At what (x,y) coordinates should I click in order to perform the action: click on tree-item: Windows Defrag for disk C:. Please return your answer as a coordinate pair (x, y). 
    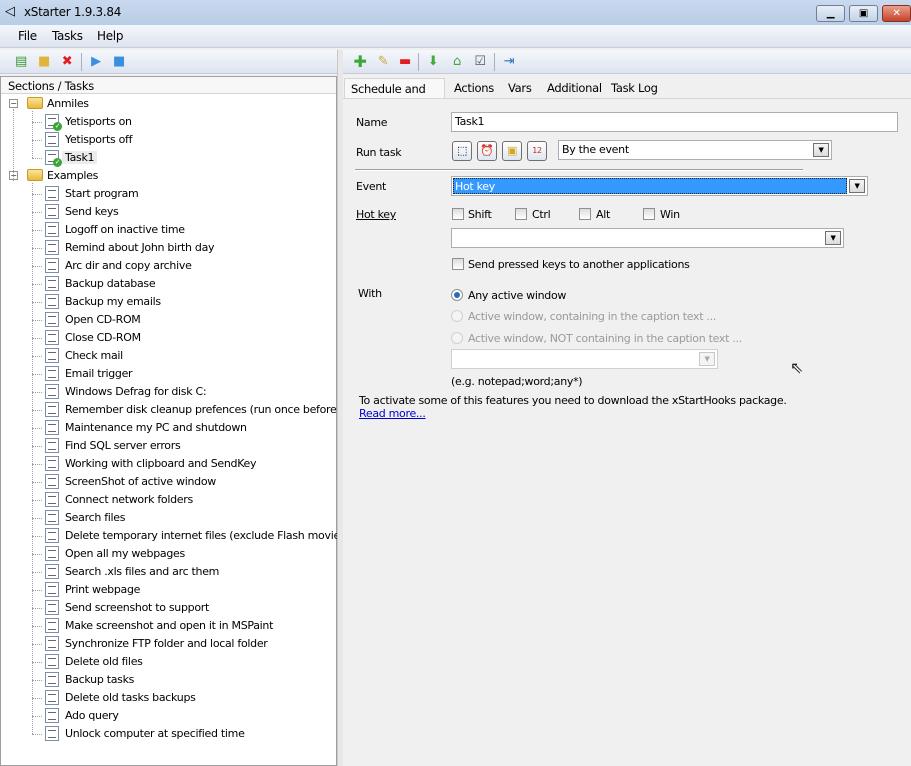
    Looking at the image, I should click on (168, 392).